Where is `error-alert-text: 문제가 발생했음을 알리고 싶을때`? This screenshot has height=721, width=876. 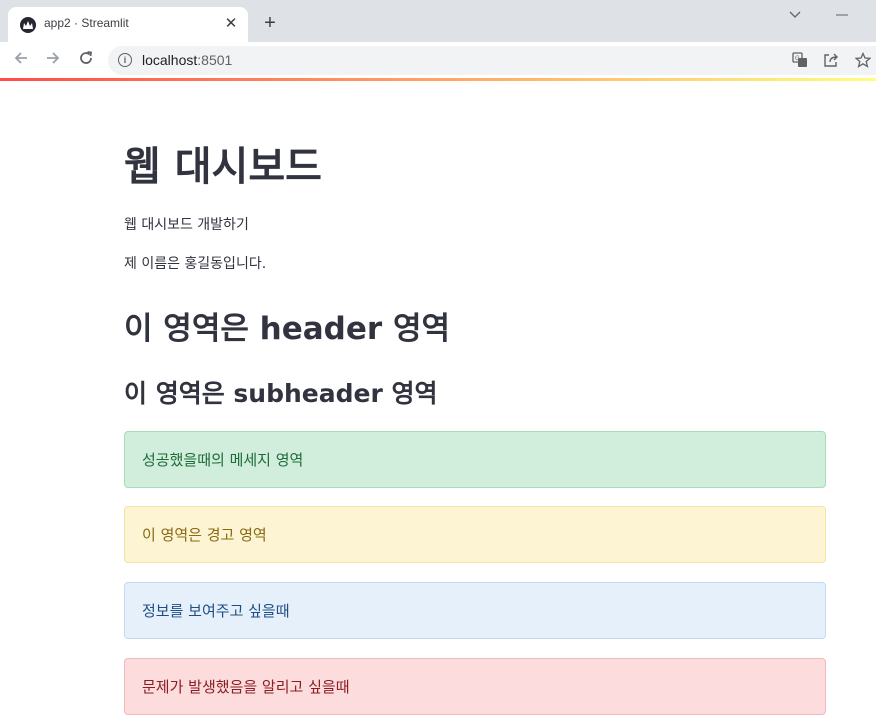
error-alert-text: 문제가 발생했음을 알리고 싶을때 is located at coordinates (246, 687).